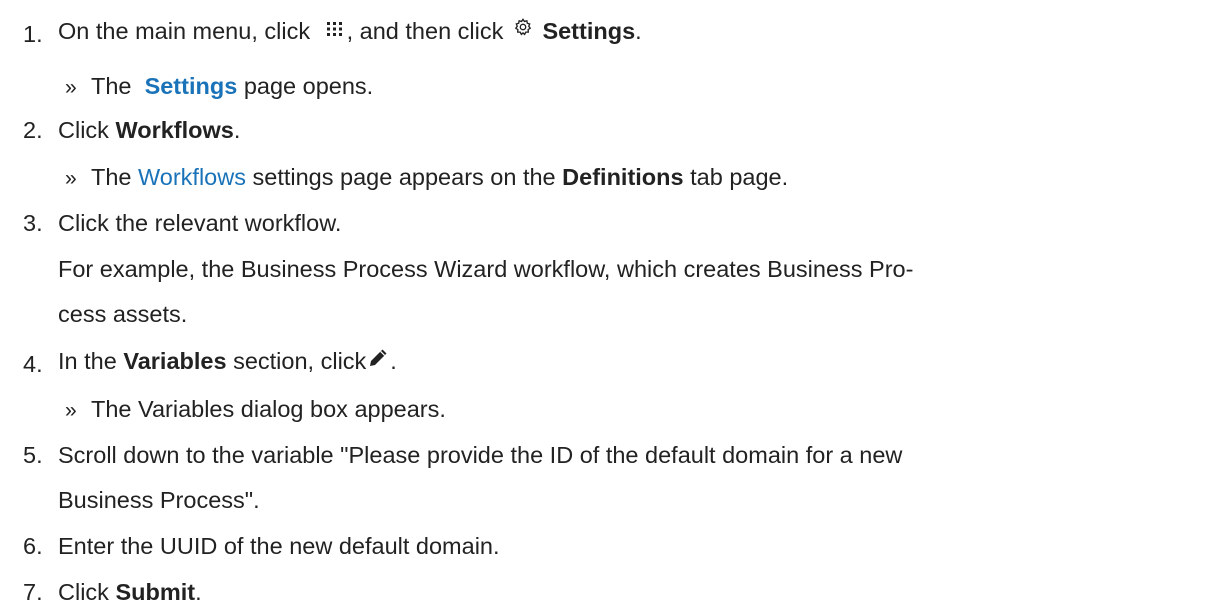 This screenshot has height=611, width=1215. Describe the element at coordinates (33, 546) in the screenshot. I see `step-number: 6.` at that location.